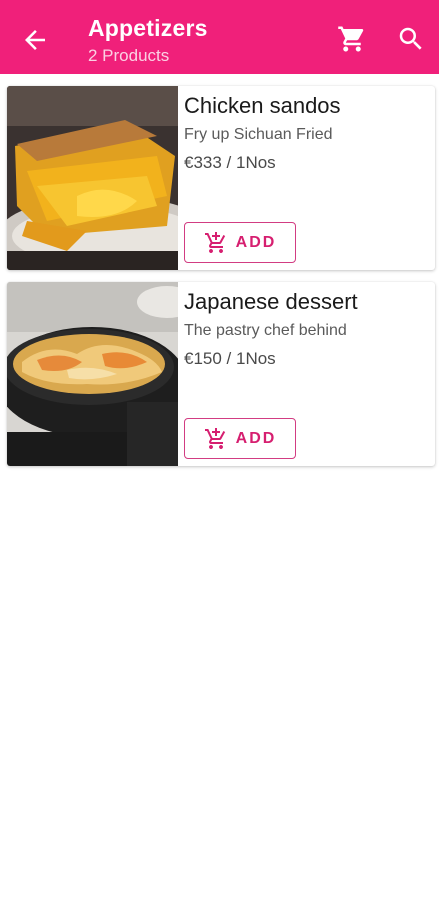 The height and width of the screenshot is (900, 439). What do you see at coordinates (258, 134) in the screenshot?
I see `product-description: Fry up Sichuan Fried` at bounding box center [258, 134].